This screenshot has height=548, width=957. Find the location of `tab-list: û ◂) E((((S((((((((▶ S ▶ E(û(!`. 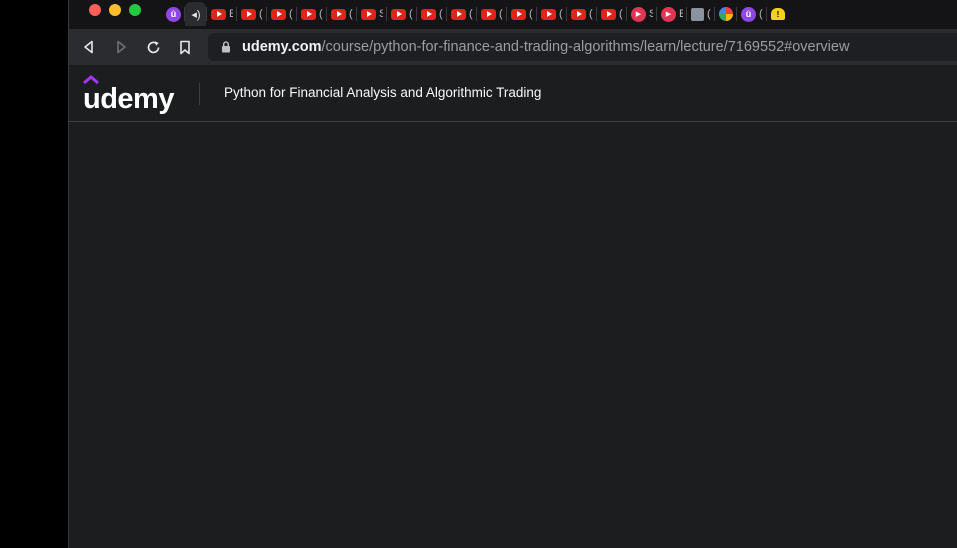

tab-list: û ◂) E((((S((((((((▶ S ▶ E(û(! is located at coordinates (475, 14).